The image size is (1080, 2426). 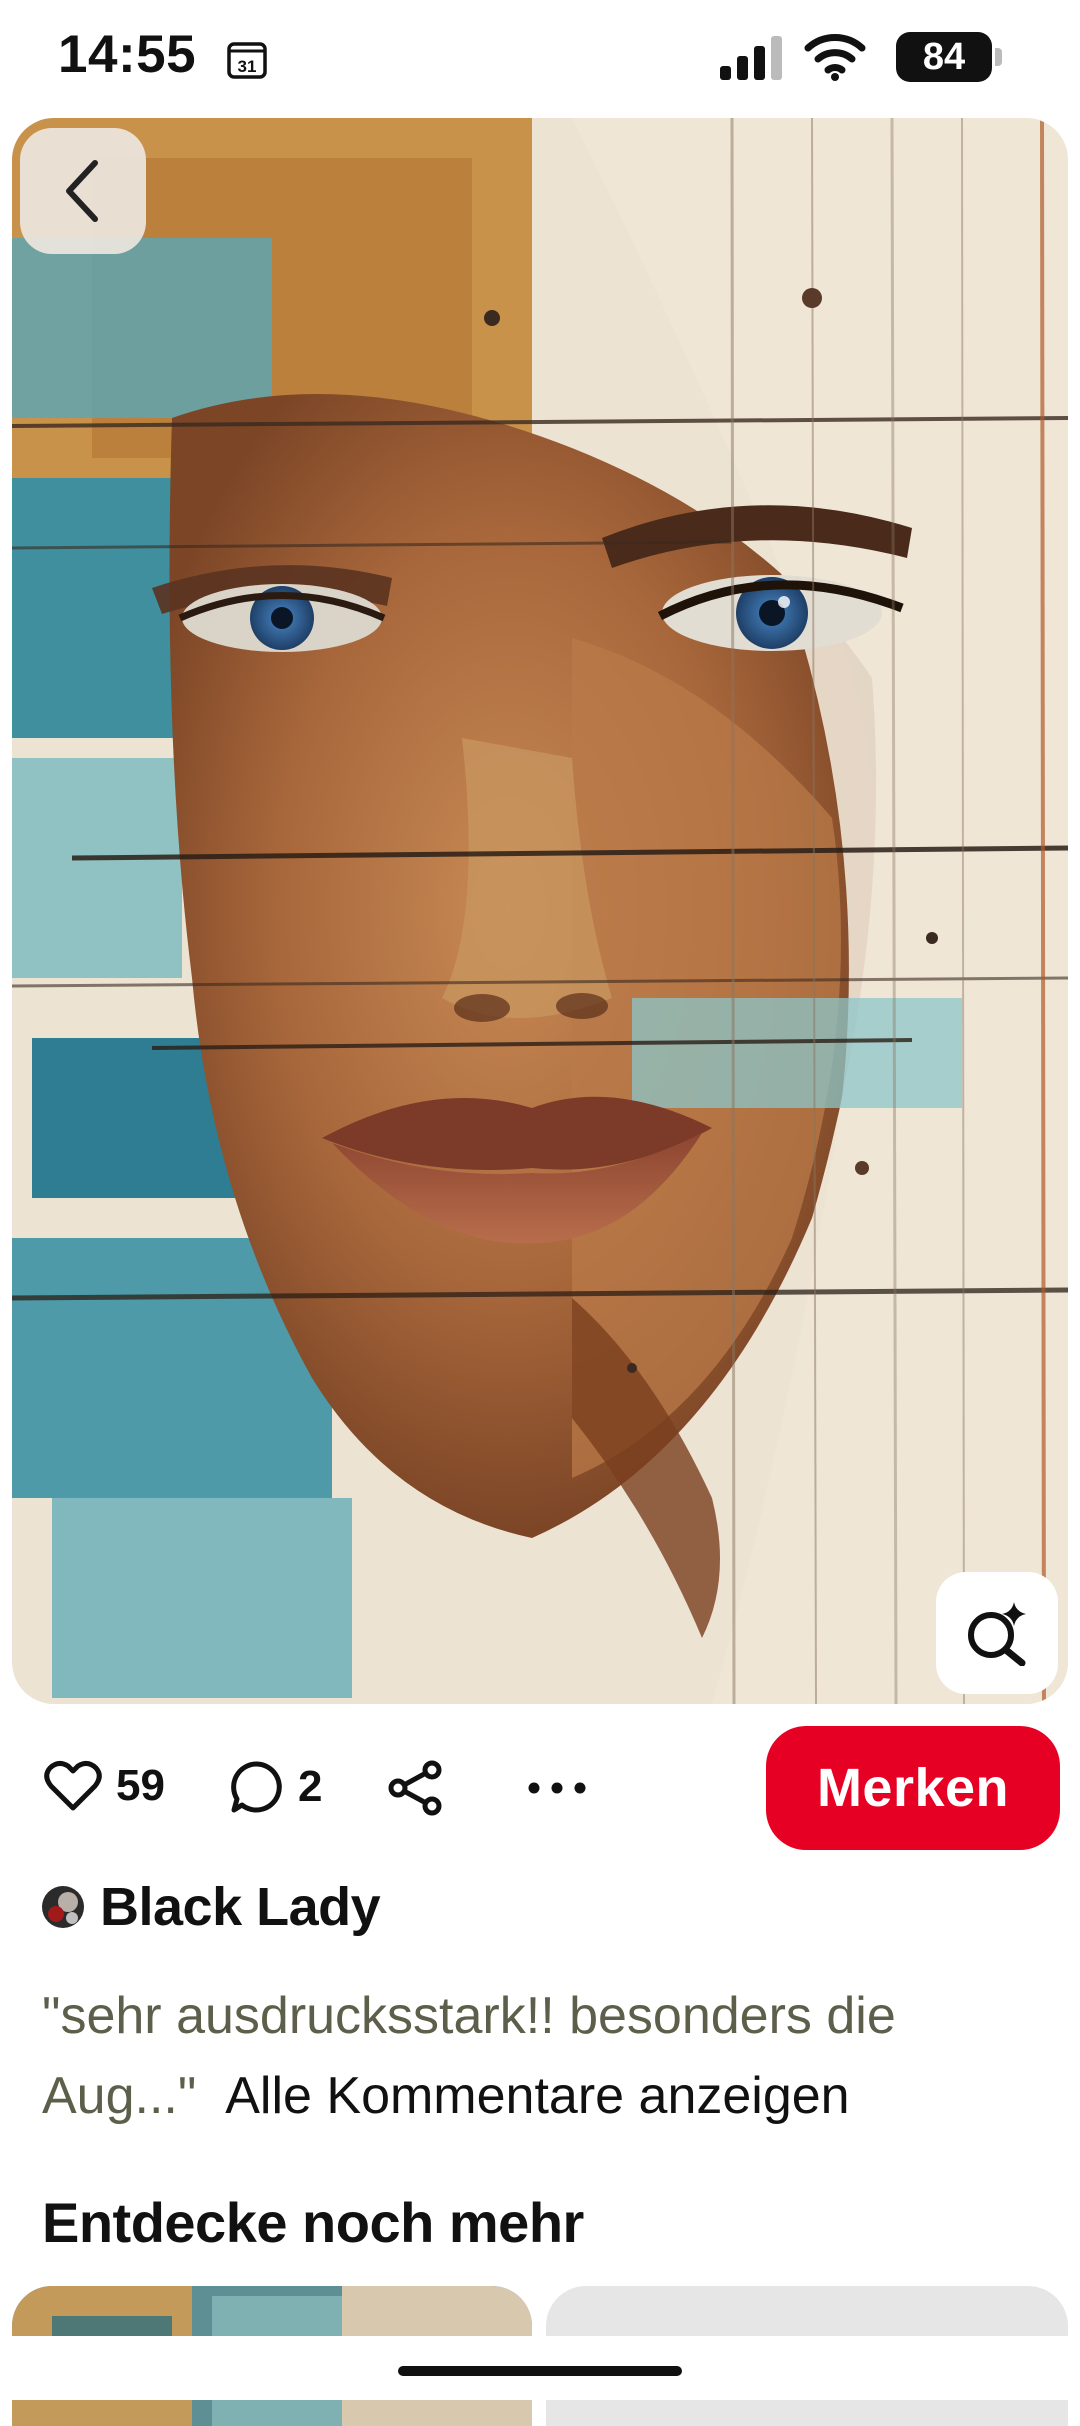 I want to click on more-button, so click(x=557, y=1788).